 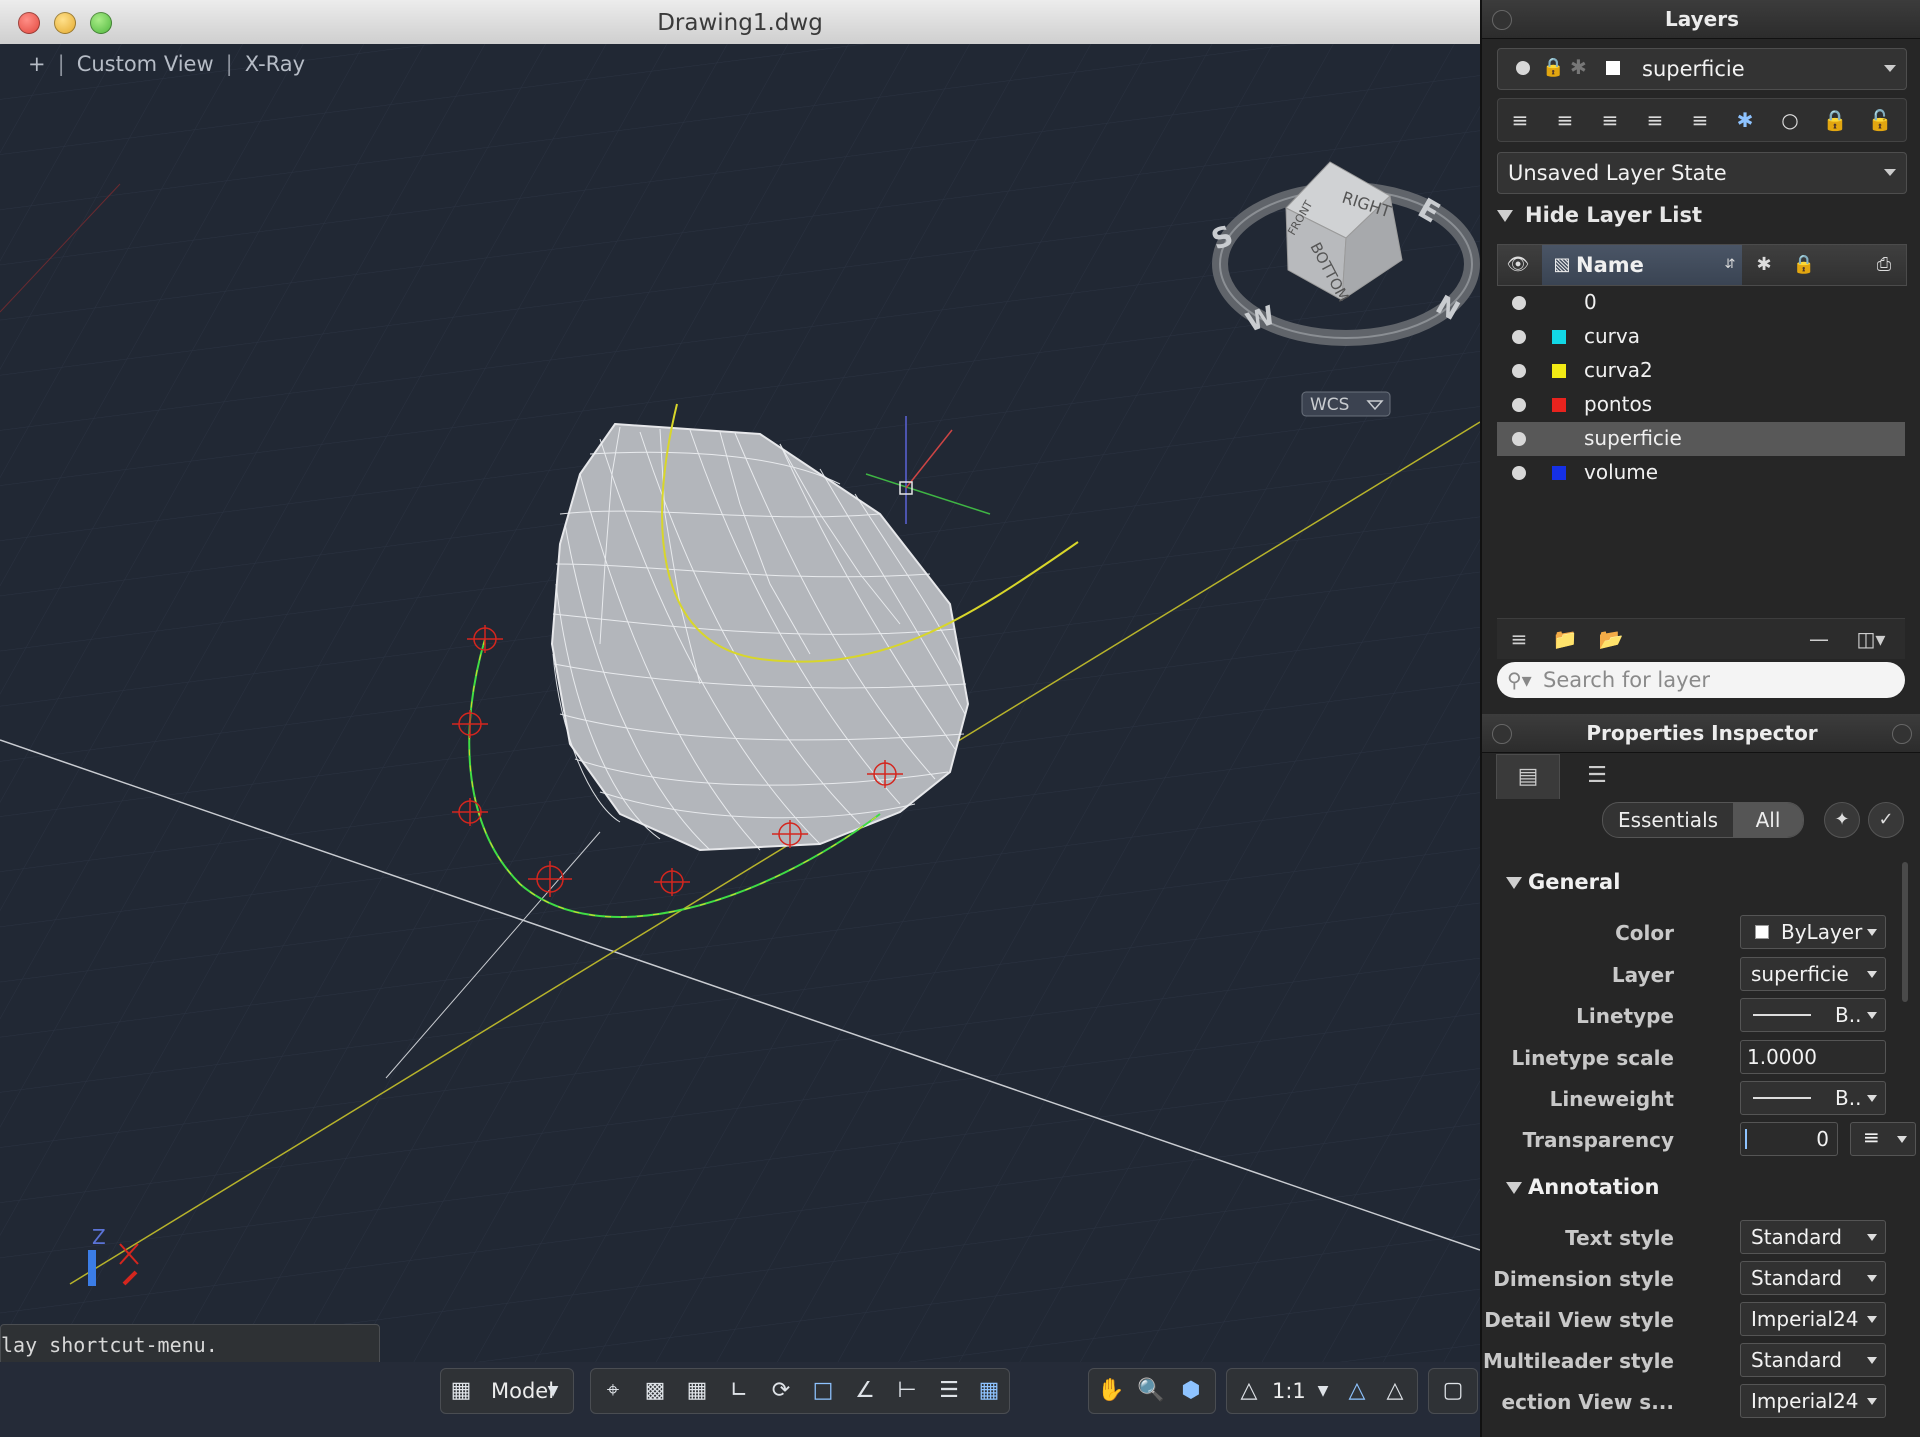 I want to click on linetype-dropdown: B.., so click(x=1813, y=1015).